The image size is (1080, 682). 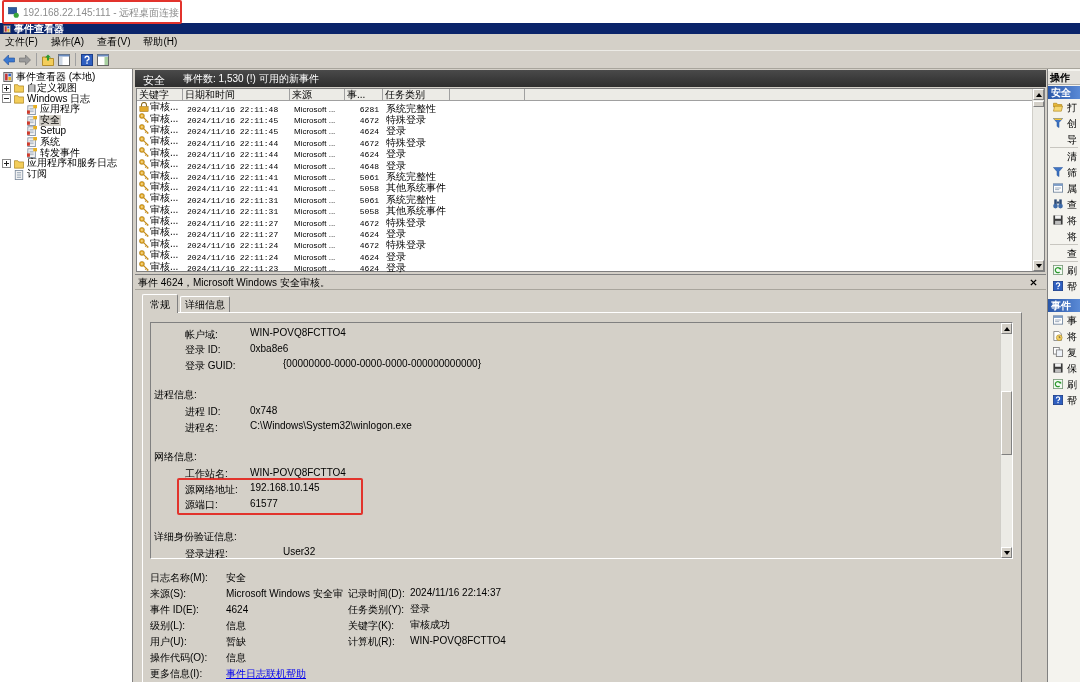 What do you see at coordinates (50, 142) in the screenshot?
I see `tree-item: 系统` at bounding box center [50, 142].